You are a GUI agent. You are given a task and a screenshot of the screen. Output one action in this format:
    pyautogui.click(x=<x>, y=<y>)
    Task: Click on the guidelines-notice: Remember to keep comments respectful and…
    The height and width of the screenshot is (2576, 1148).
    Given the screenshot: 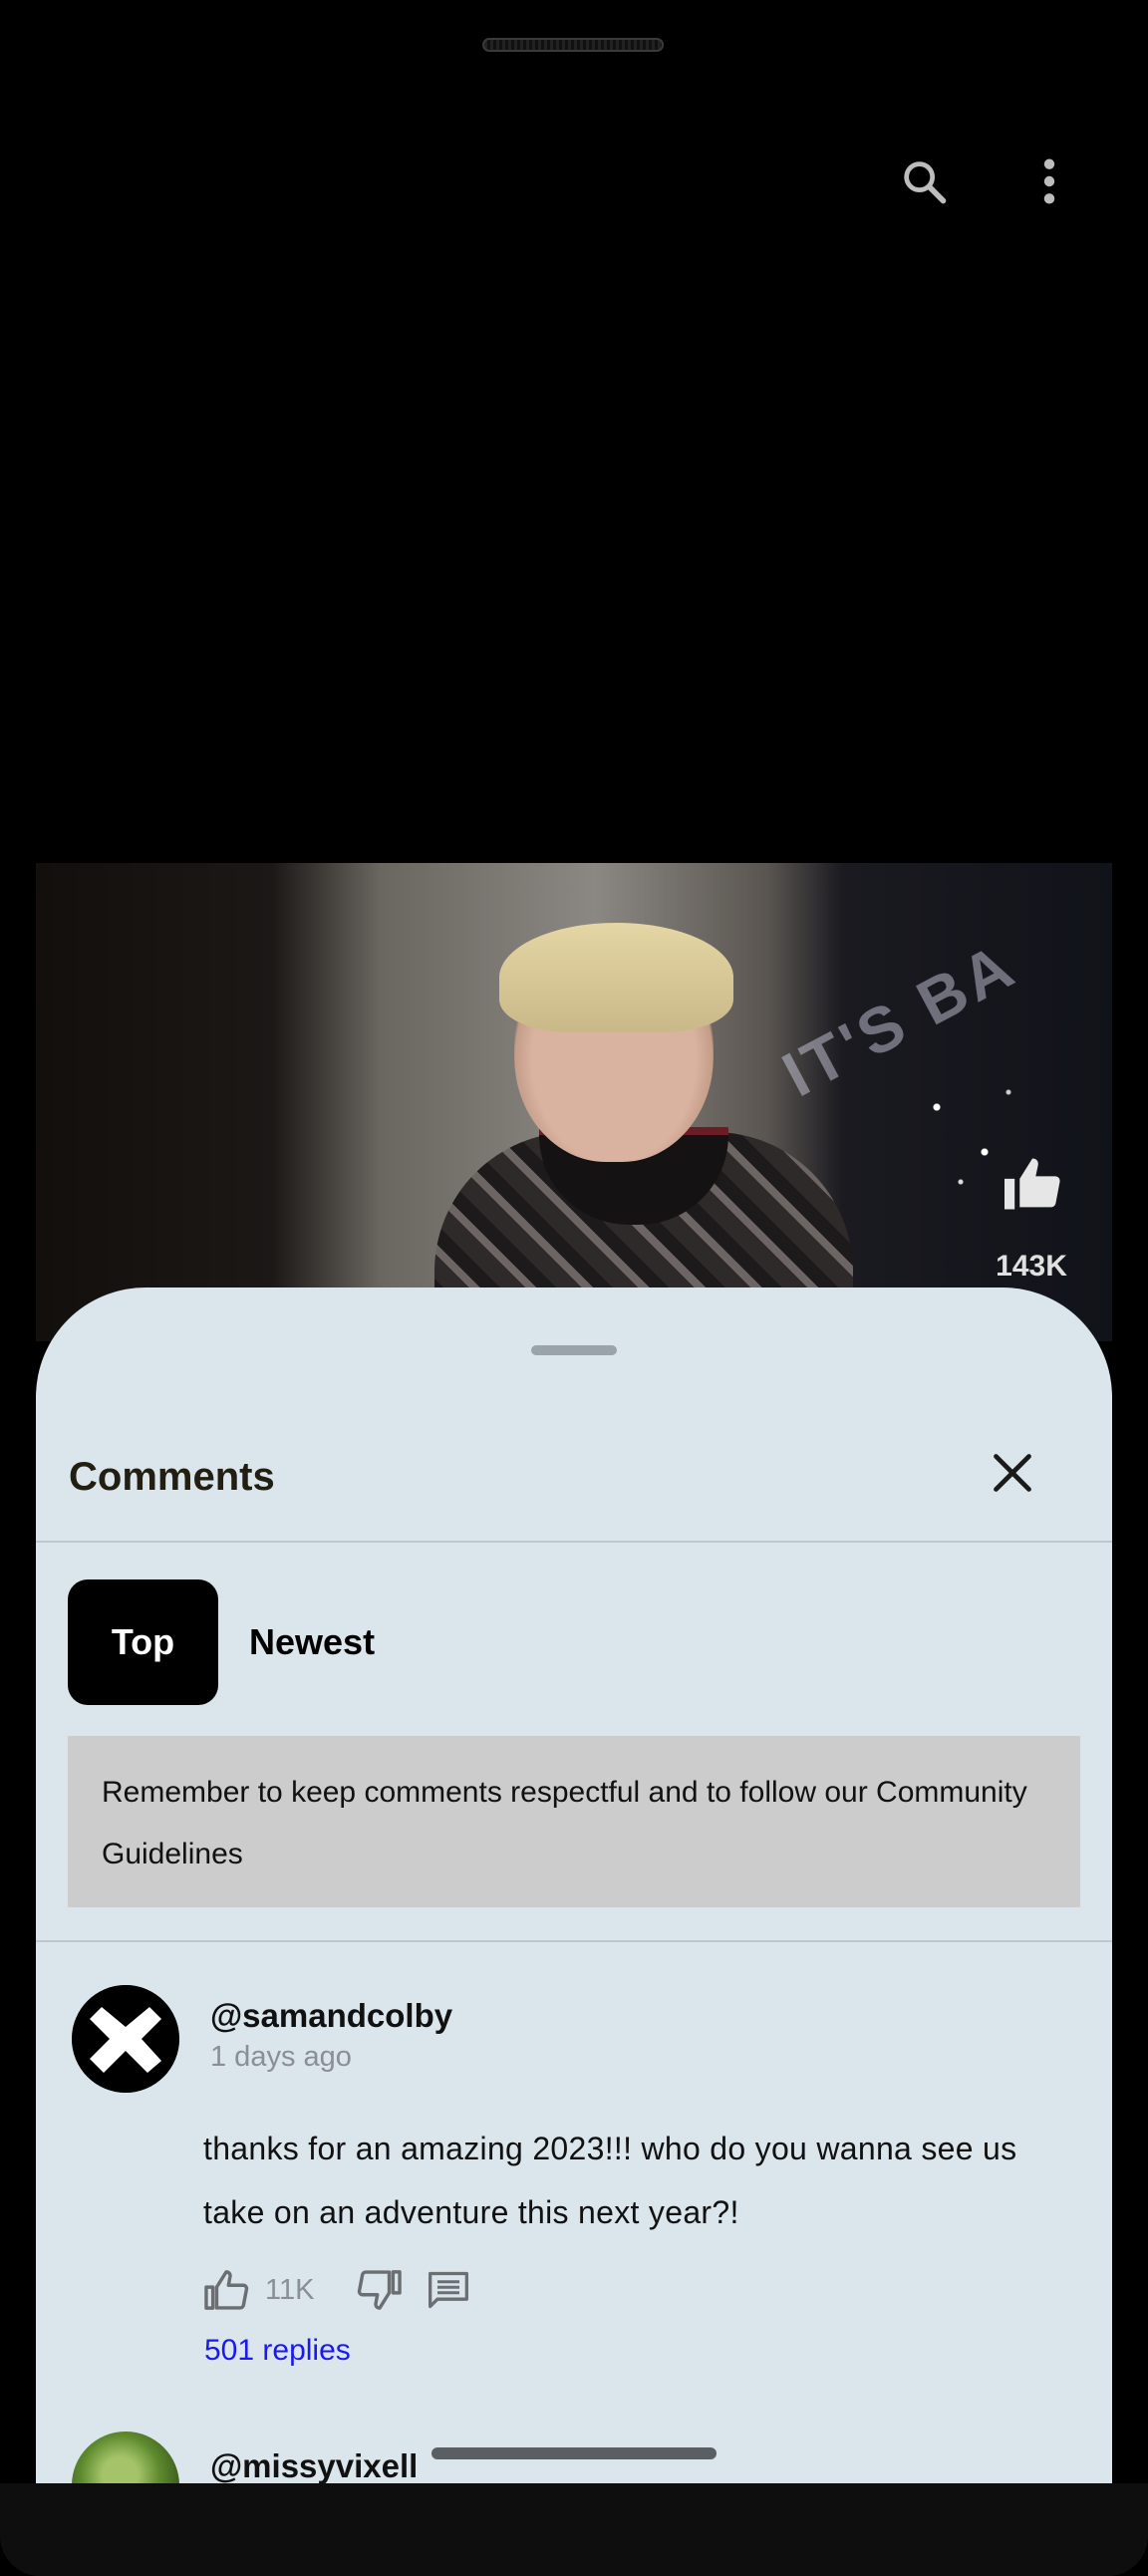 What is the action you would take?
    pyautogui.click(x=574, y=1821)
    